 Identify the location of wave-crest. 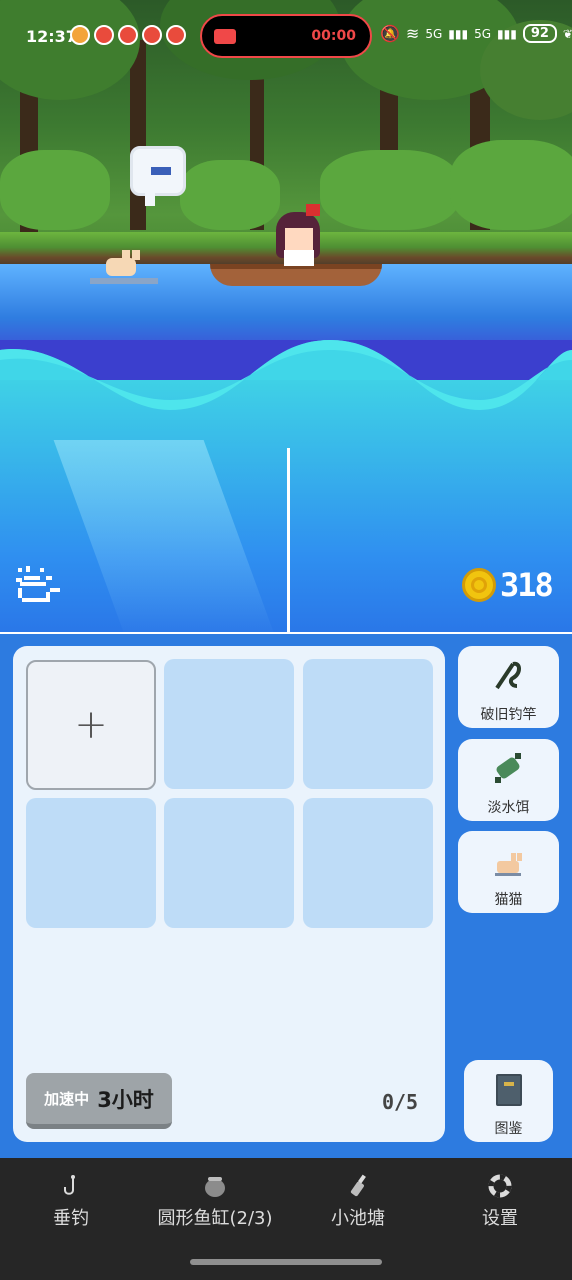
(286, 375).